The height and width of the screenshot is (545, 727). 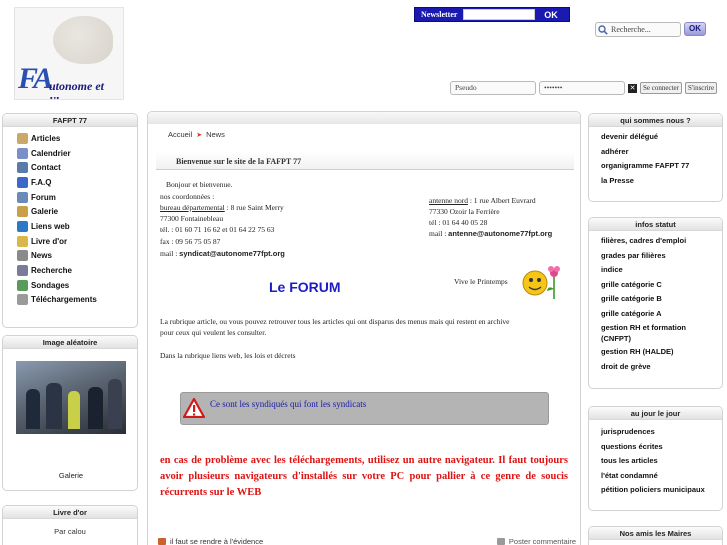 What do you see at coordinates (632, 88) in the screenshot?
I see `remember-checkbox: ✕` at bounding box center [632, 88].